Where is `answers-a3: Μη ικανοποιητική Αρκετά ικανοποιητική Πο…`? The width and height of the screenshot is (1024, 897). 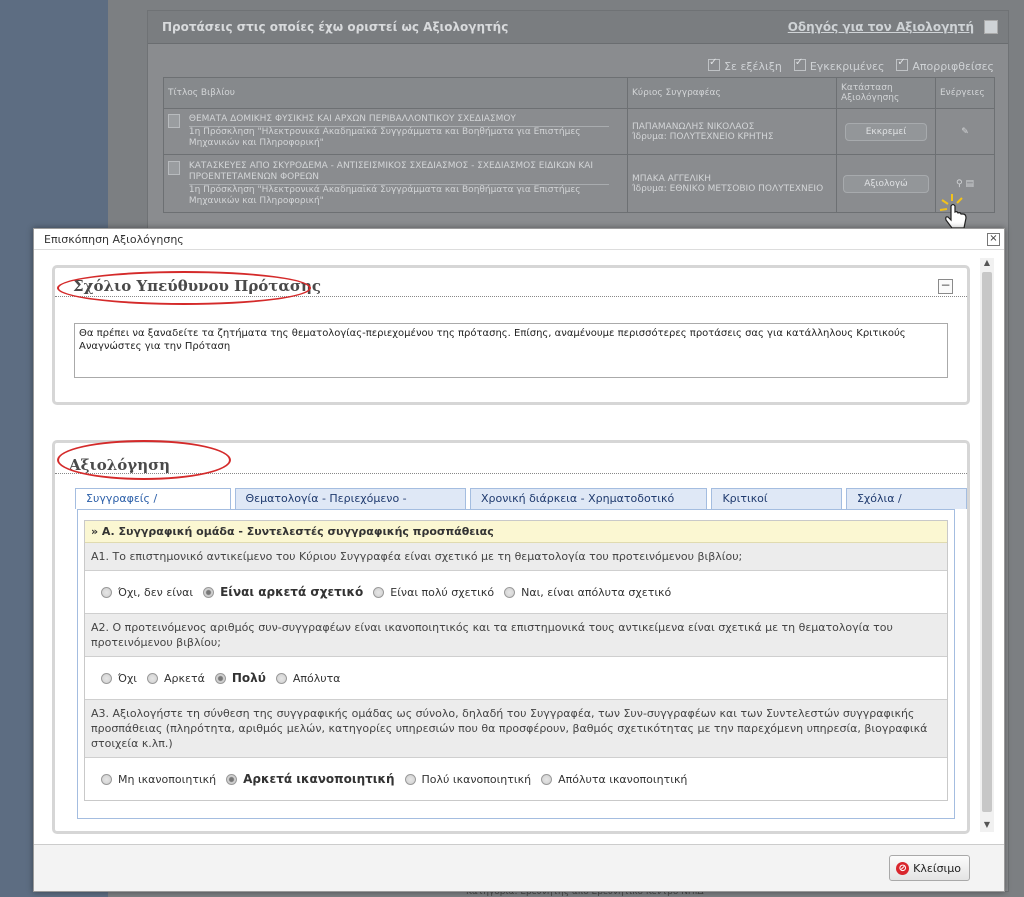
answers-a3: Μη ικανοποιητική Αρκετά ικανοποιητική Πο… is located at coordinates (516, 779).